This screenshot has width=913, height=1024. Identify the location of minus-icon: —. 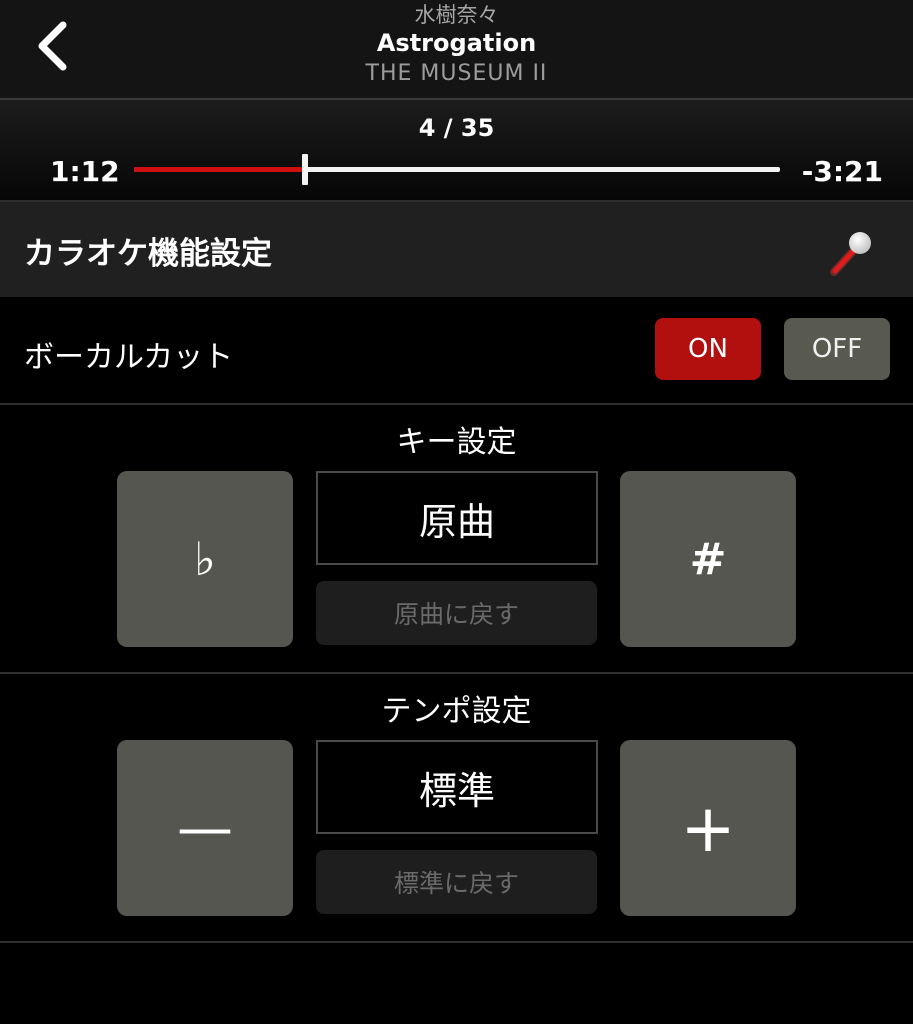
(205, 828).